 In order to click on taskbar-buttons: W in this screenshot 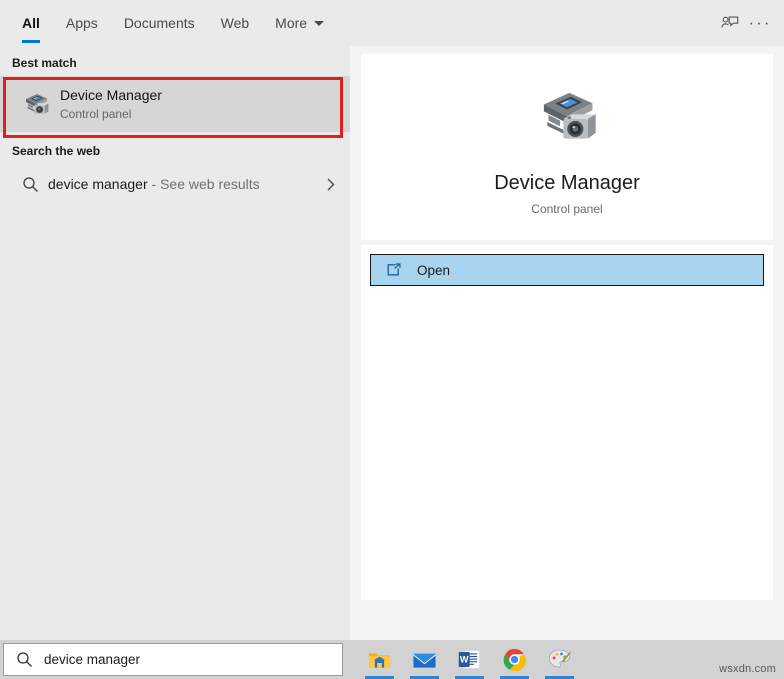, I will do `click(469, 659)`.